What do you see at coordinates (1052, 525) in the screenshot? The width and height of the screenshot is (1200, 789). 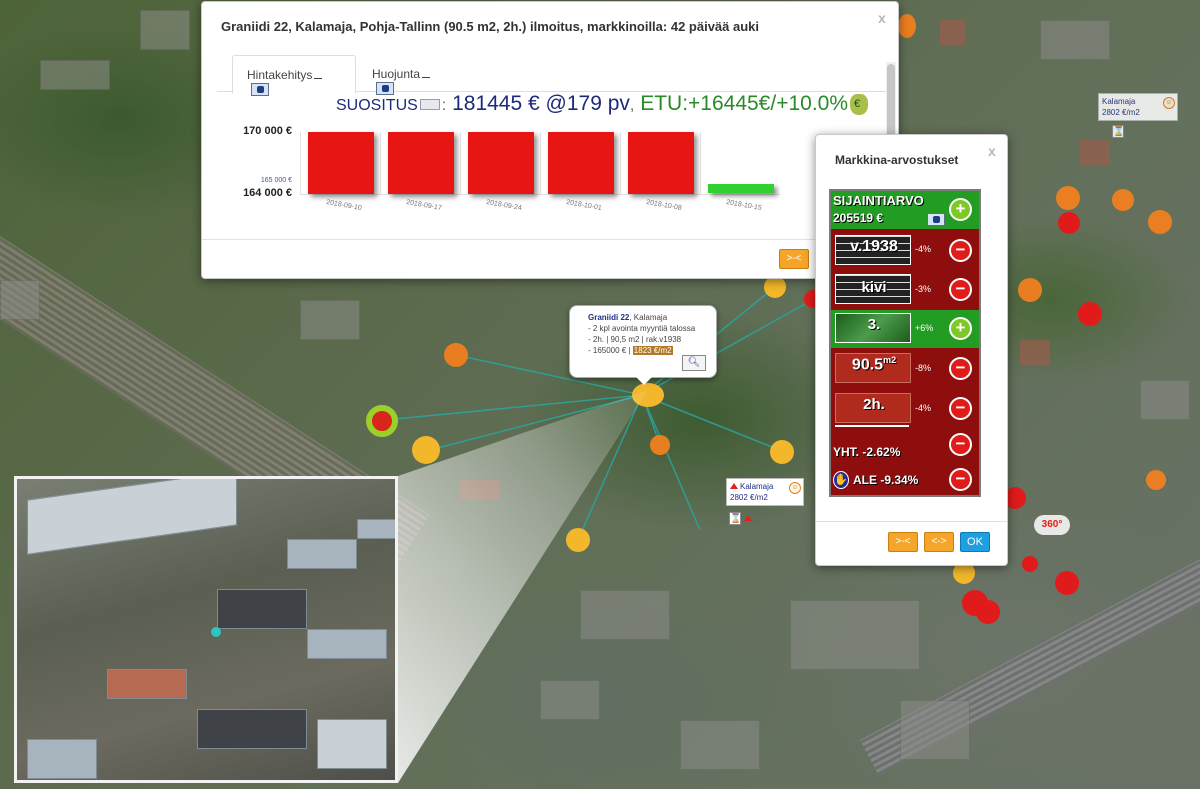 I see `street-view-360-badge: 360°` at bounding box center [1052, 525].